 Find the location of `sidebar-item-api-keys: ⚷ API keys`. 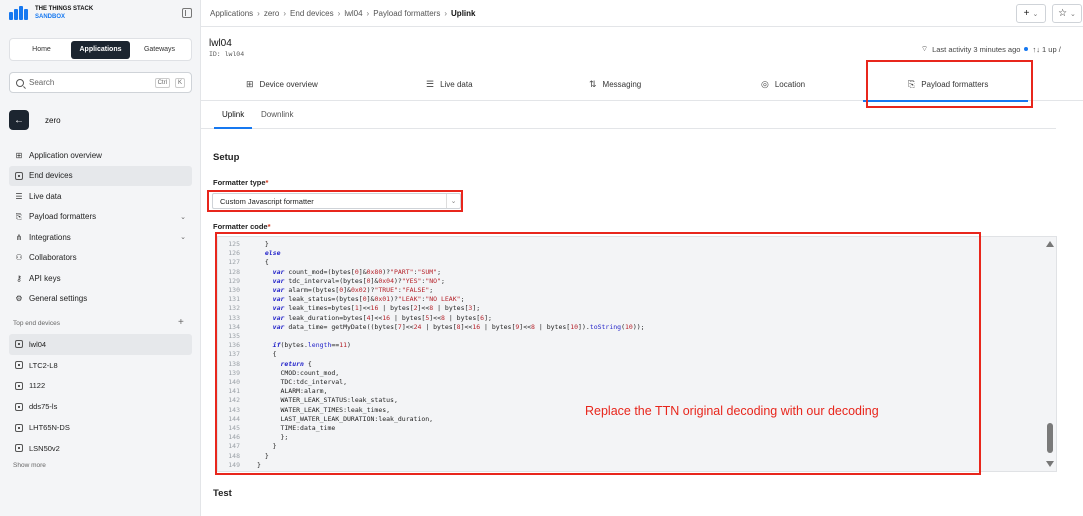

sidebar-item-api-keys: ⚷ API keys is located at coordinates (100, 278).